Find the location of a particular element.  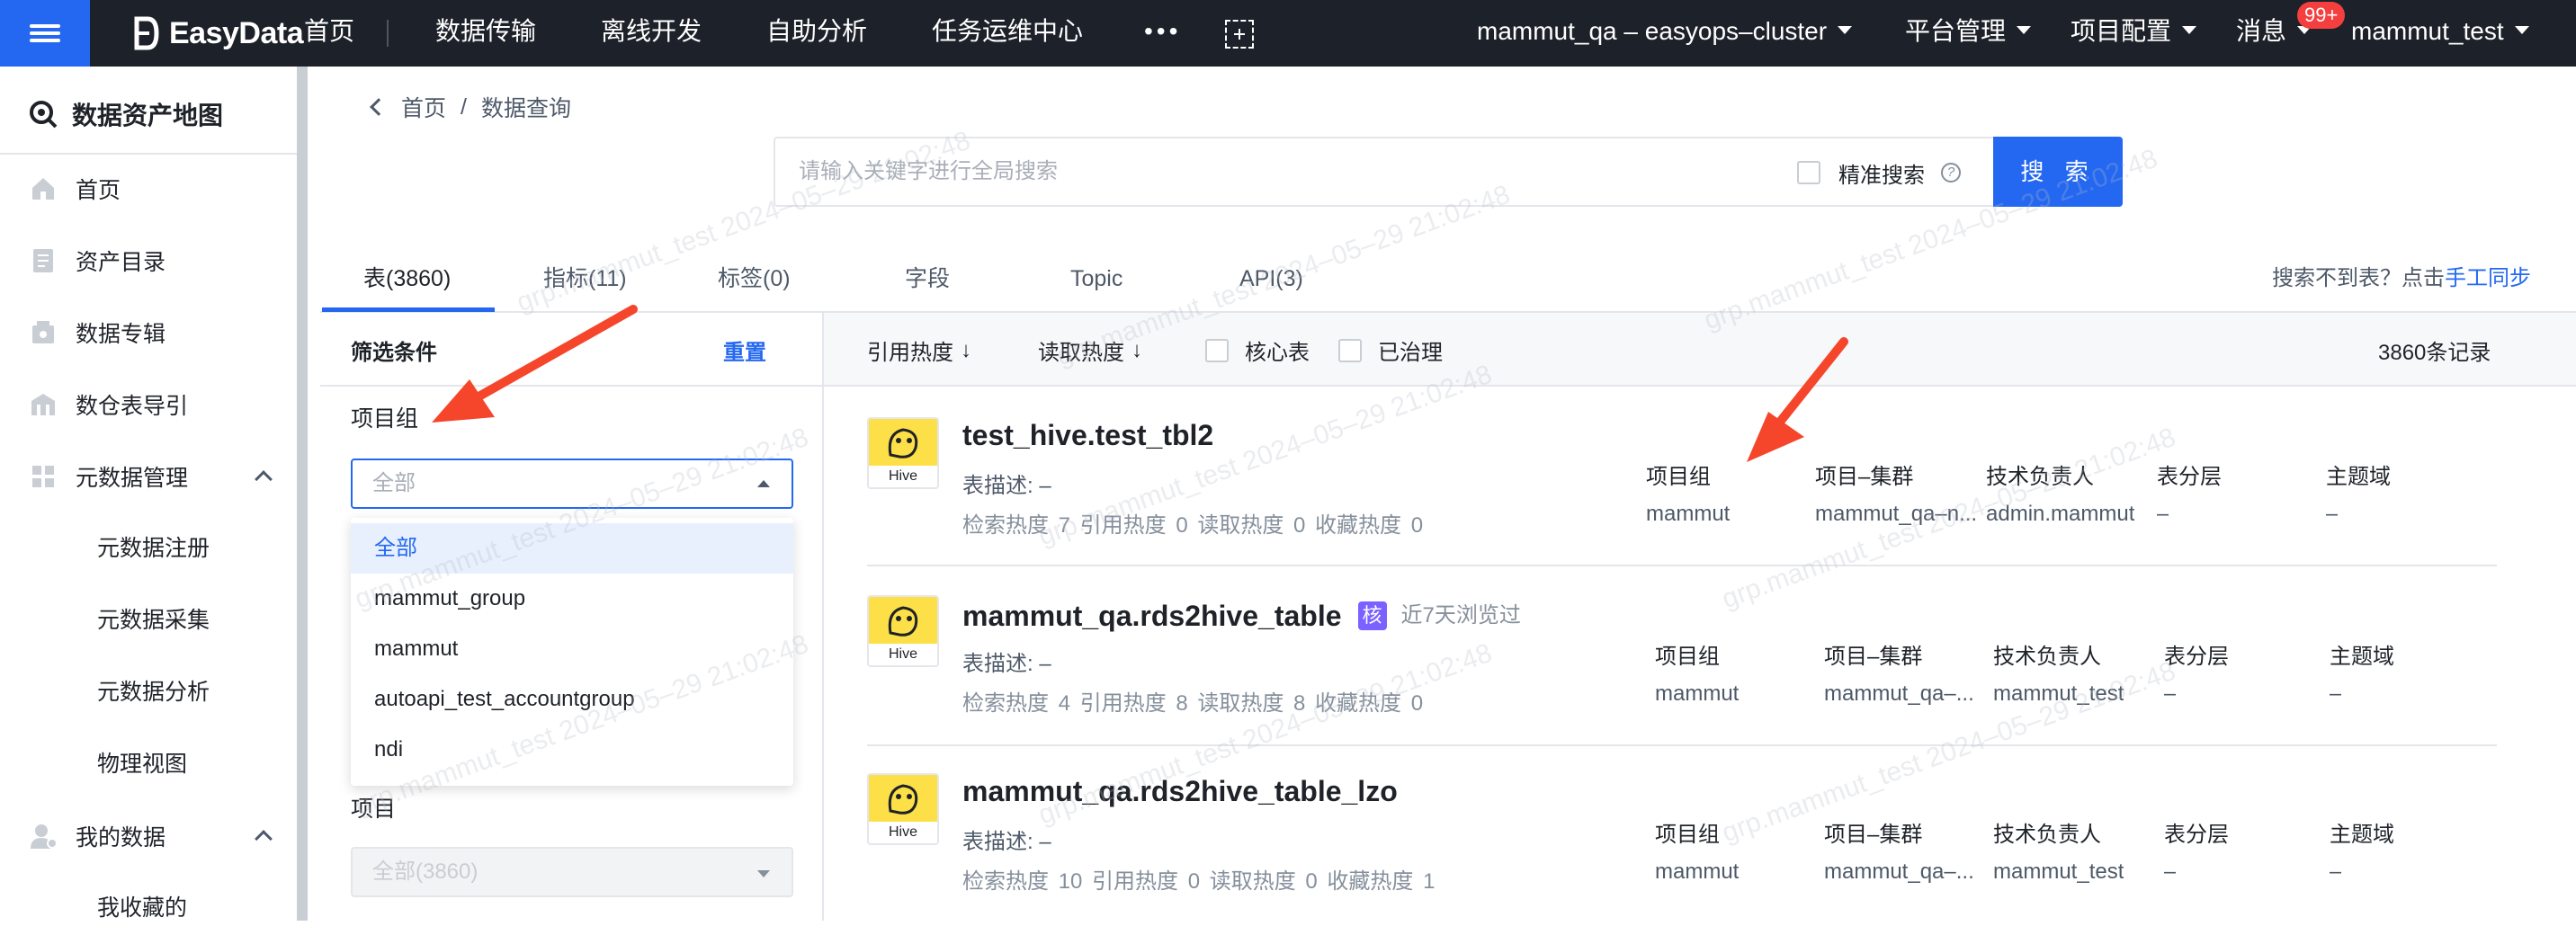

reset-filter-button: 重置 is located at coordinates (744, 350).